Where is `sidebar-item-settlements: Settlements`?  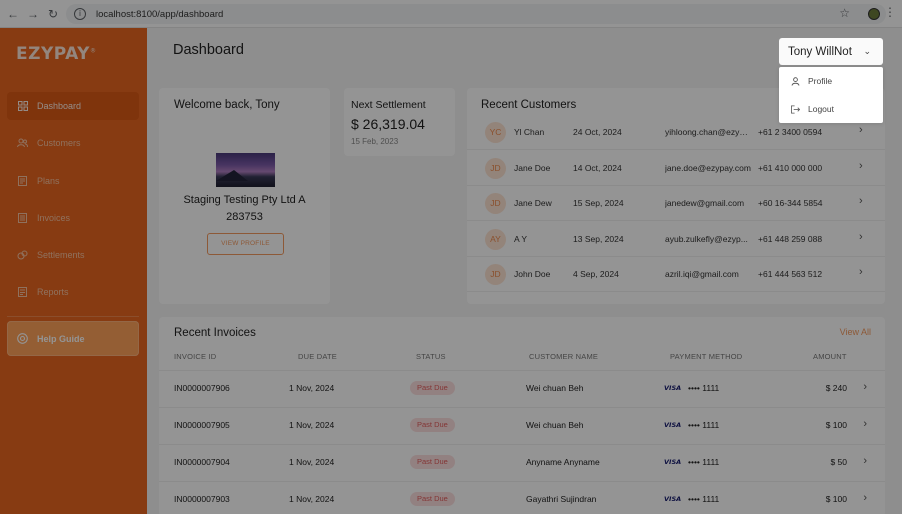 sidebar-item-settlements: Settlements is located at coordinates (73, 255).